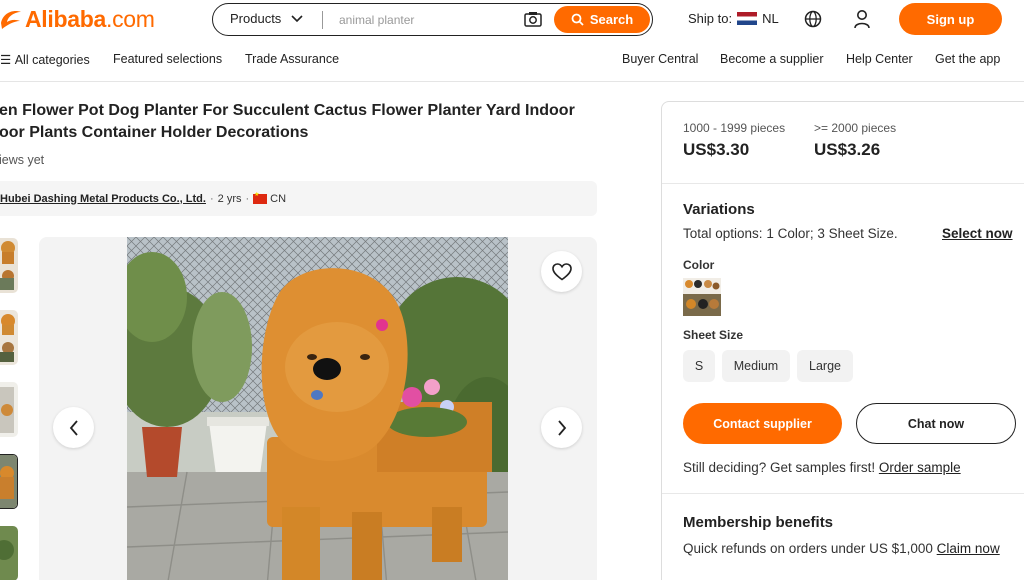  I want to click on price-tier-range: 1000 - 1999 pieces, so click(734, 128).